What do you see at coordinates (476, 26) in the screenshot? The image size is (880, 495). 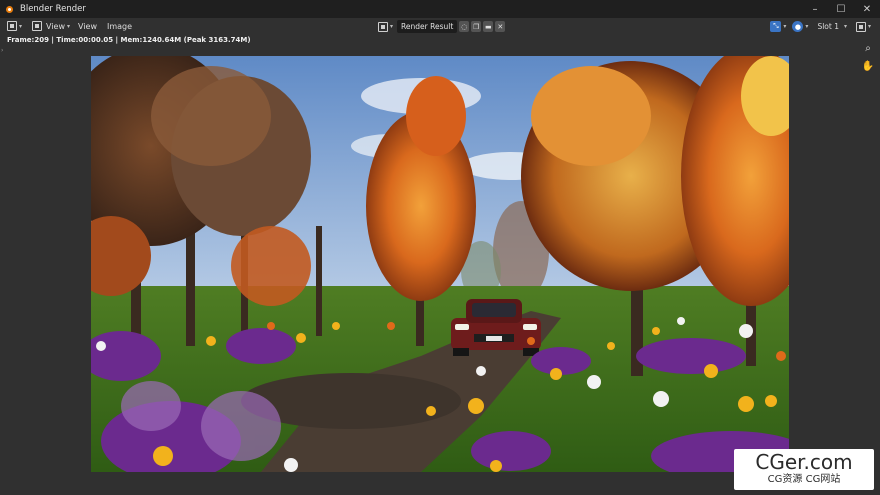 I see `duplicate-image-icon: ❐` at bounding box center [476, 26].